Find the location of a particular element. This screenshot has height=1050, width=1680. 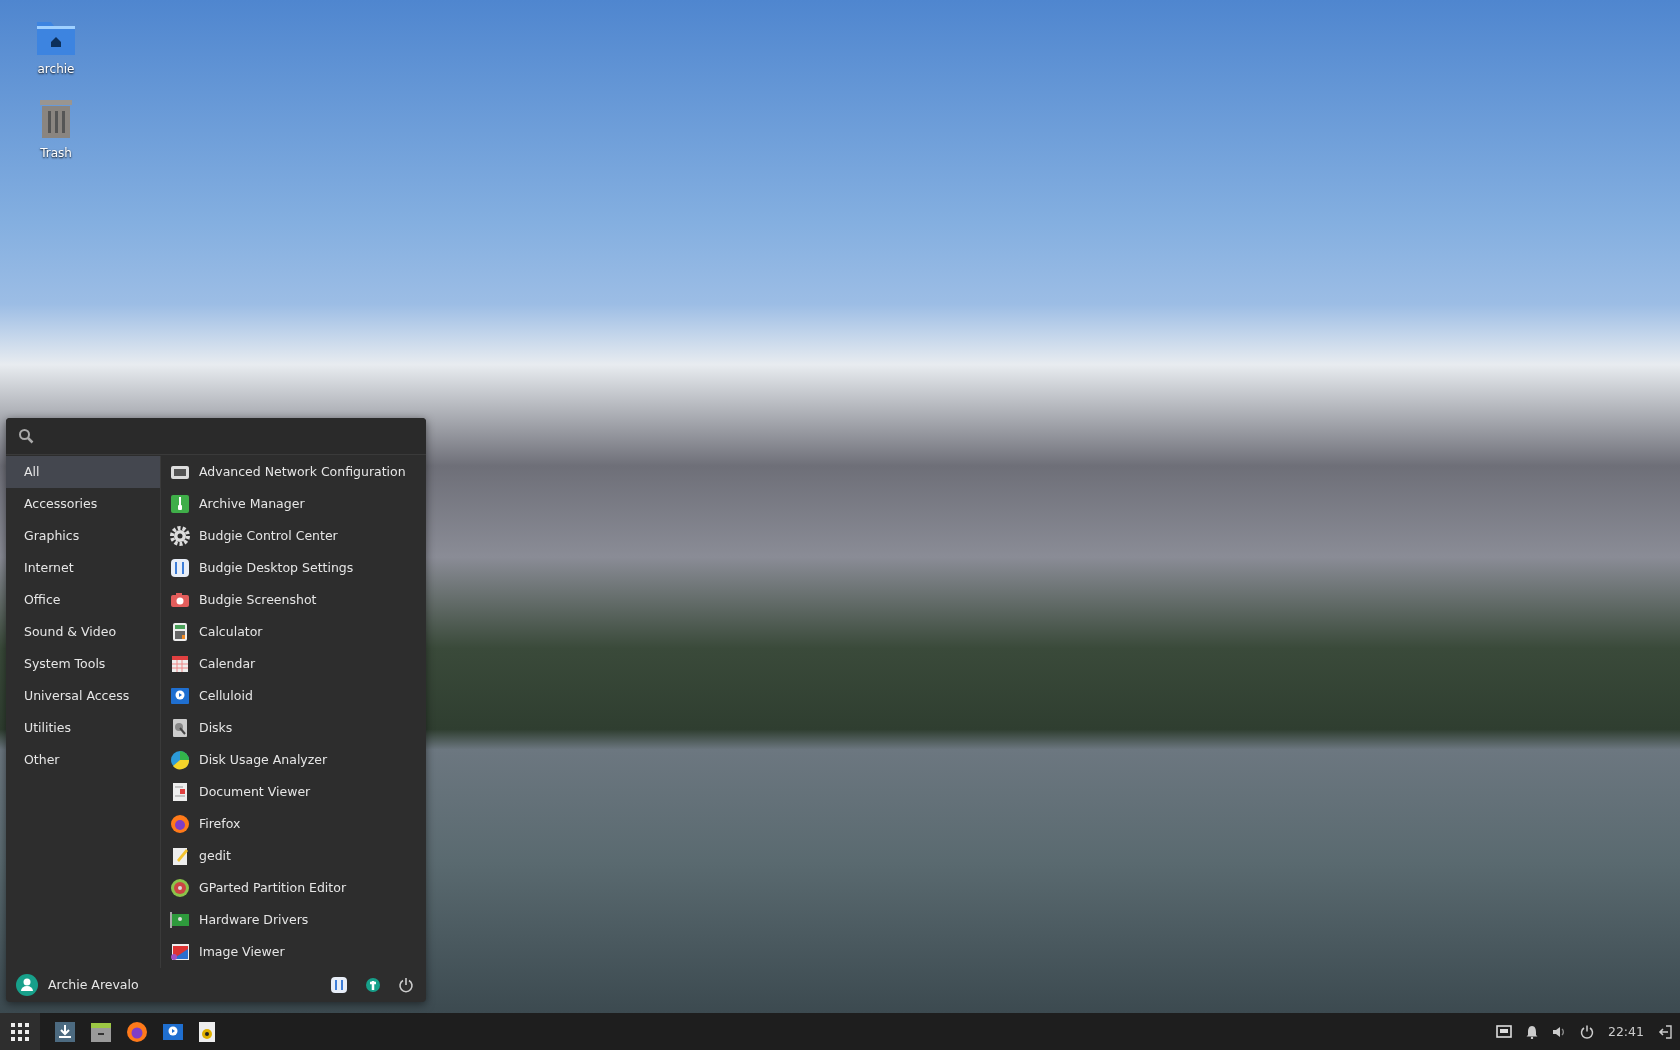

app-grid-button is located at coordinates (20, 1031).